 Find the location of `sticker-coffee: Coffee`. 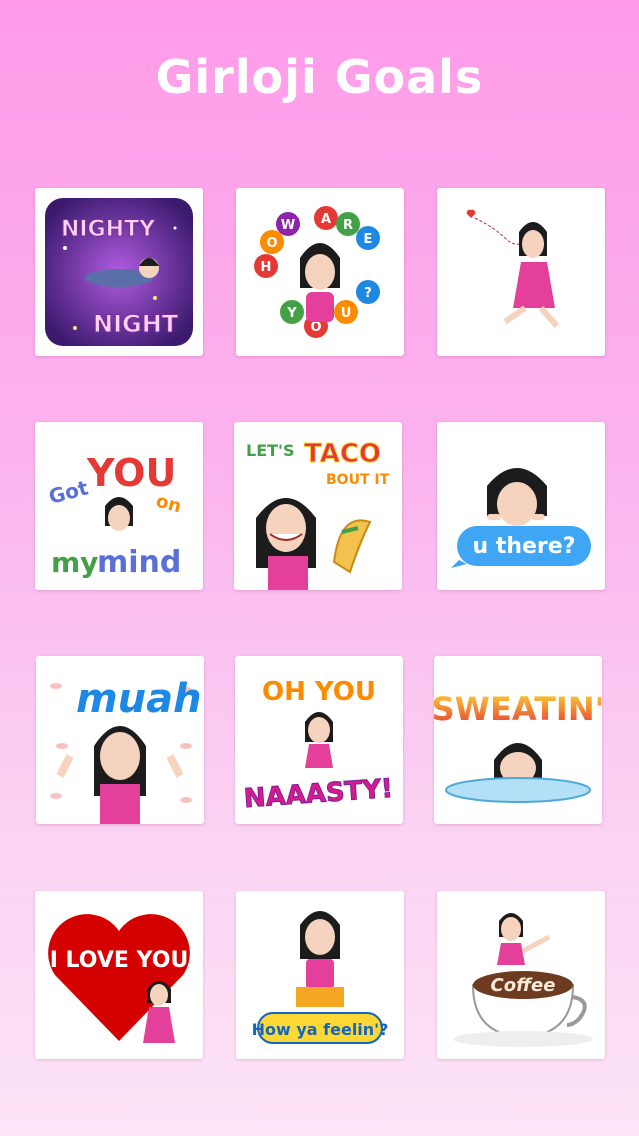

sticker-coffee: Coffee is located at coordinates (521, 975).